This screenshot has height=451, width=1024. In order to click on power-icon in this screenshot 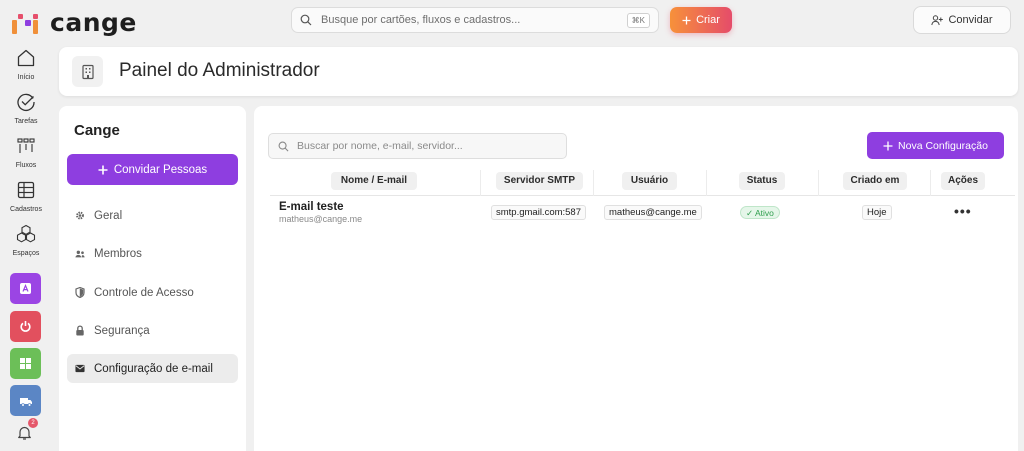, I will do `click(25, 326)`.